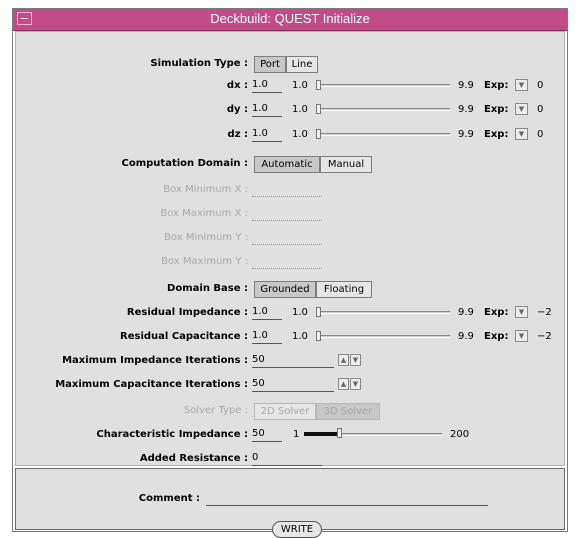 The image size is (578, 538). Describe the element at coordinates (293, 360) in the screenshot. I see `max-impedance-iterations-field: 50` at that location.